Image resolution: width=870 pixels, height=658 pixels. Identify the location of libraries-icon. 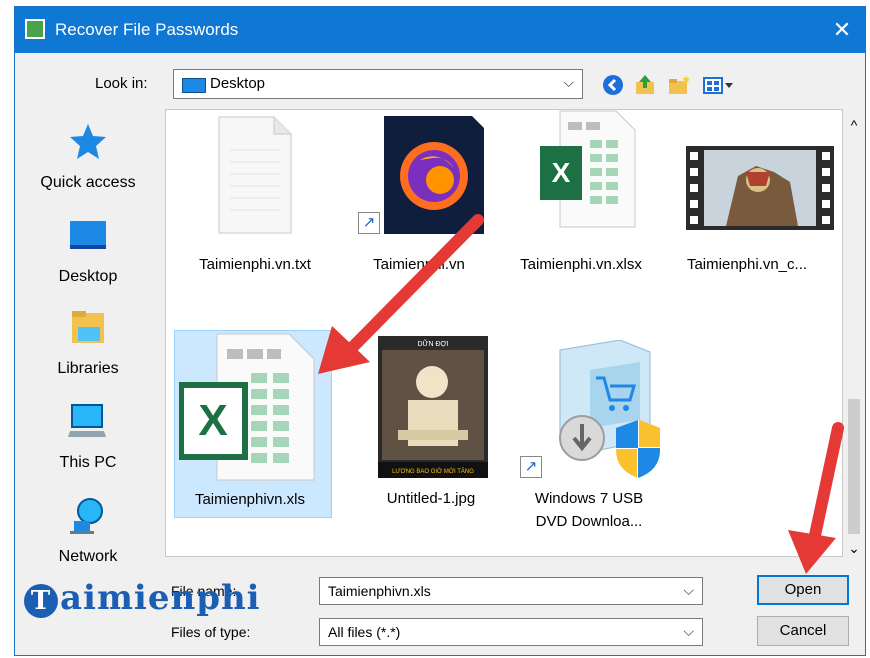
(88, 327).